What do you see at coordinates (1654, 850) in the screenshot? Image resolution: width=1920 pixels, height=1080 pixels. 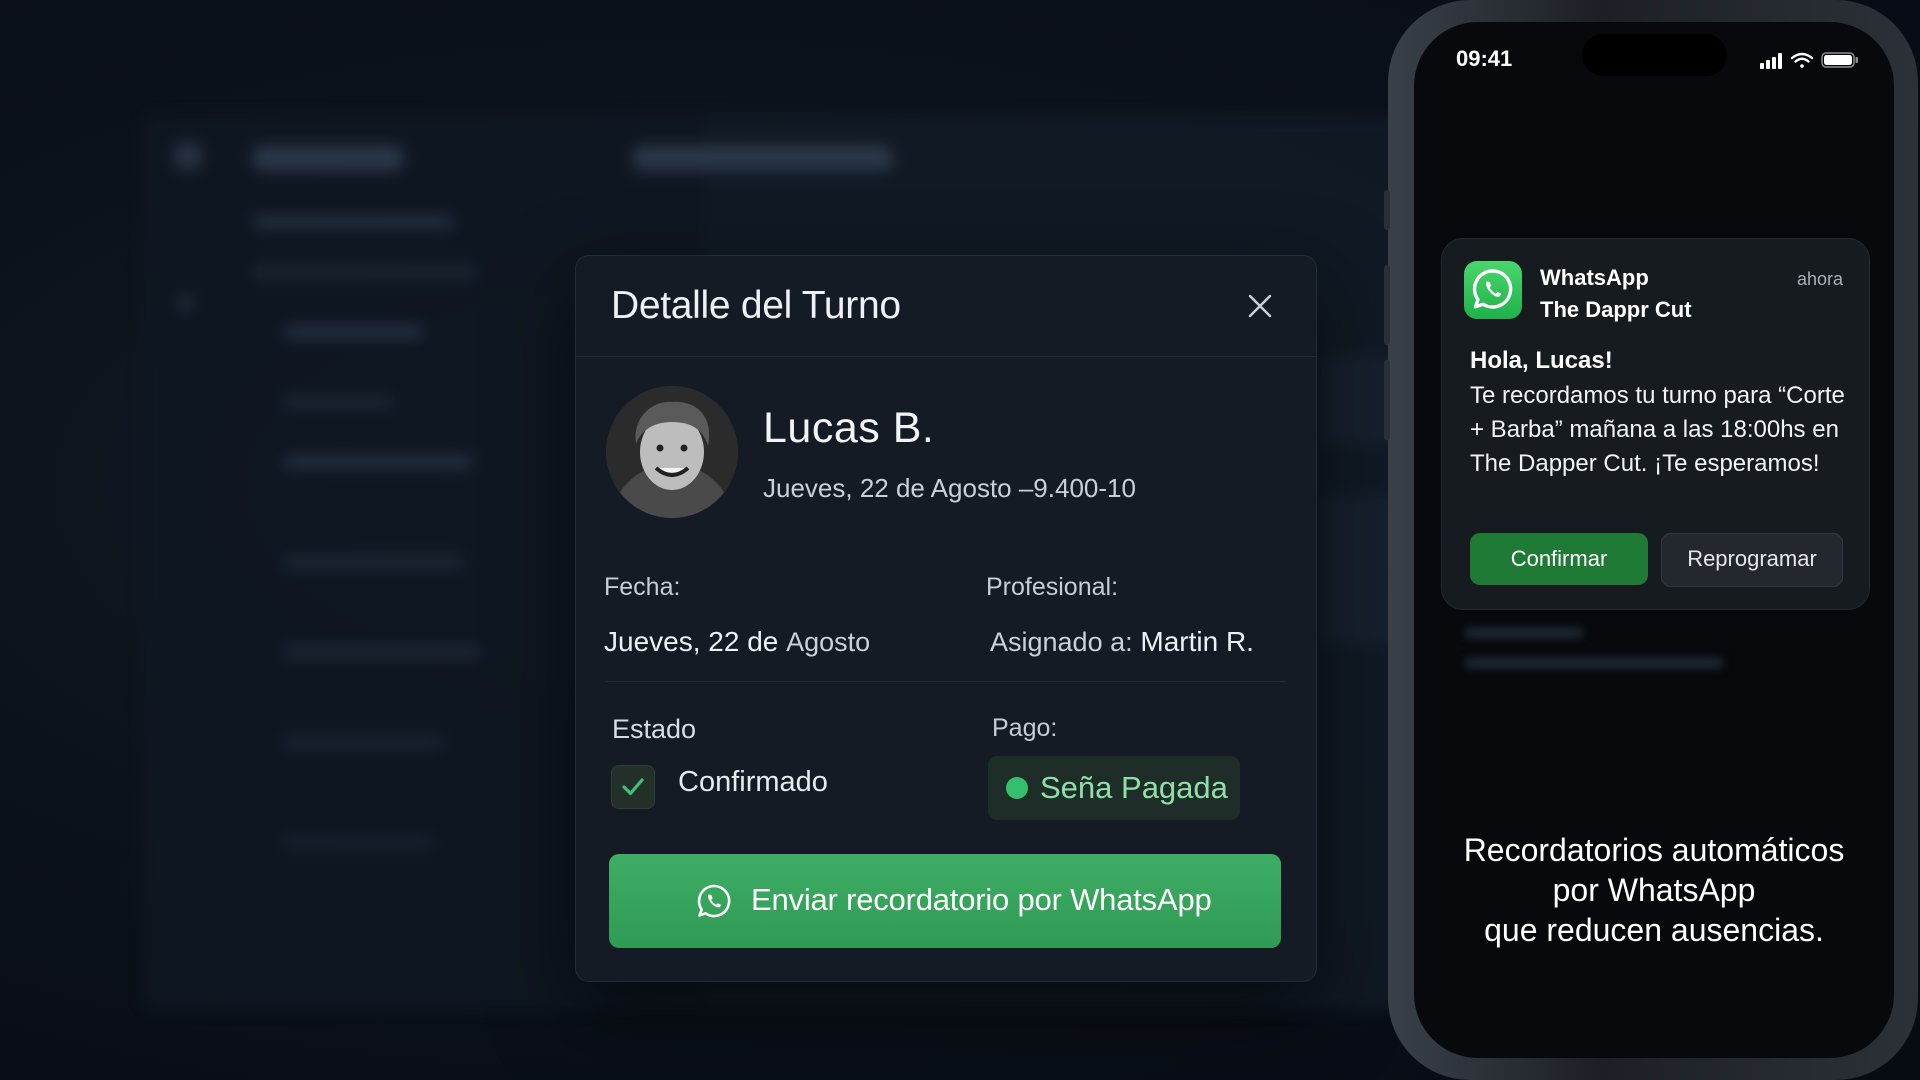 I see `tagline-line-1: Recordatorios automáticos` at bounding box center [1654, 850].